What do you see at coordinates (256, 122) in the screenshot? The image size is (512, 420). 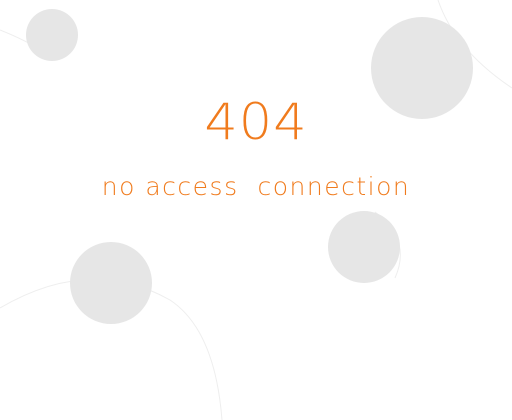 I see `error-code: 404` at bounding box center [256, 122].